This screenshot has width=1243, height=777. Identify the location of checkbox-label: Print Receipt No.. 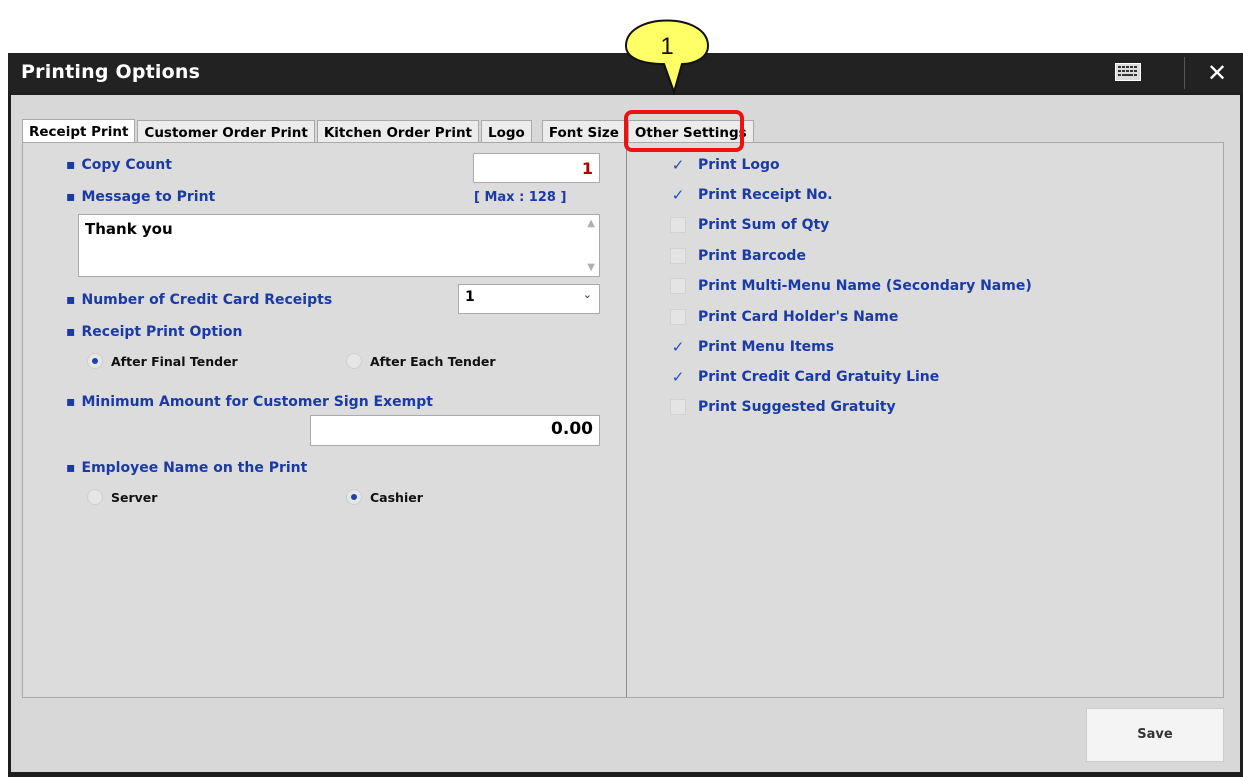
(765, 195).